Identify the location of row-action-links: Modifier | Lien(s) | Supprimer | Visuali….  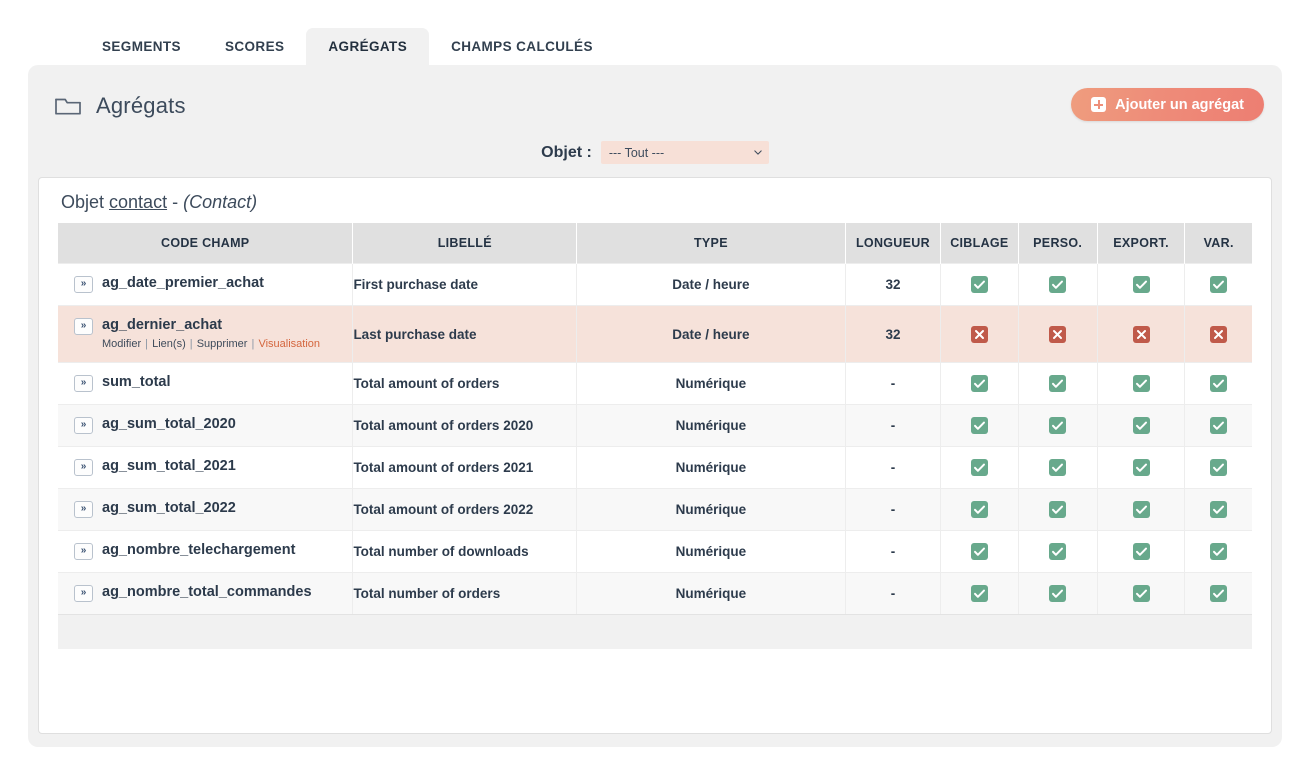
(211, 344).